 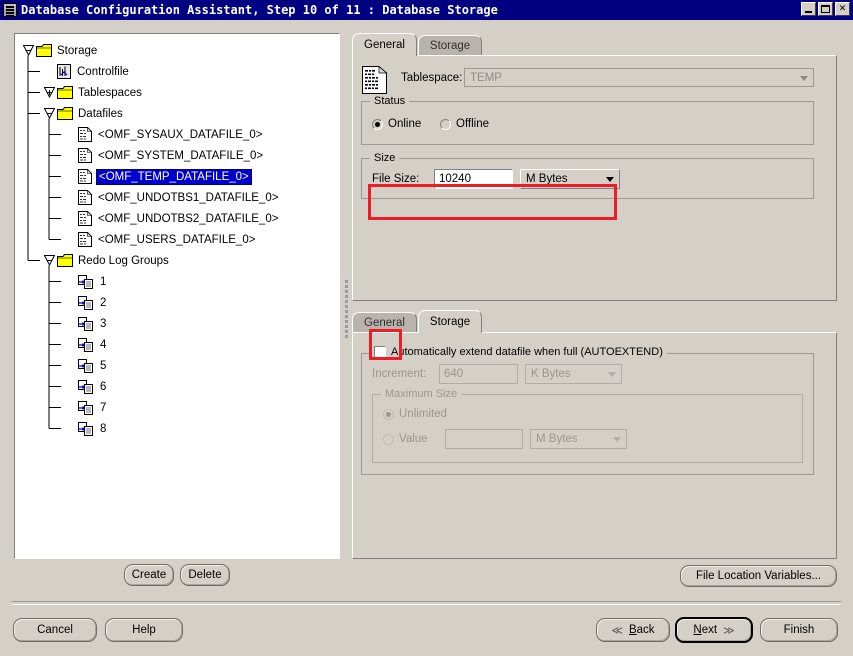 I want to click on increment-unit-value: K Bytes, so click(x=551, y=374).